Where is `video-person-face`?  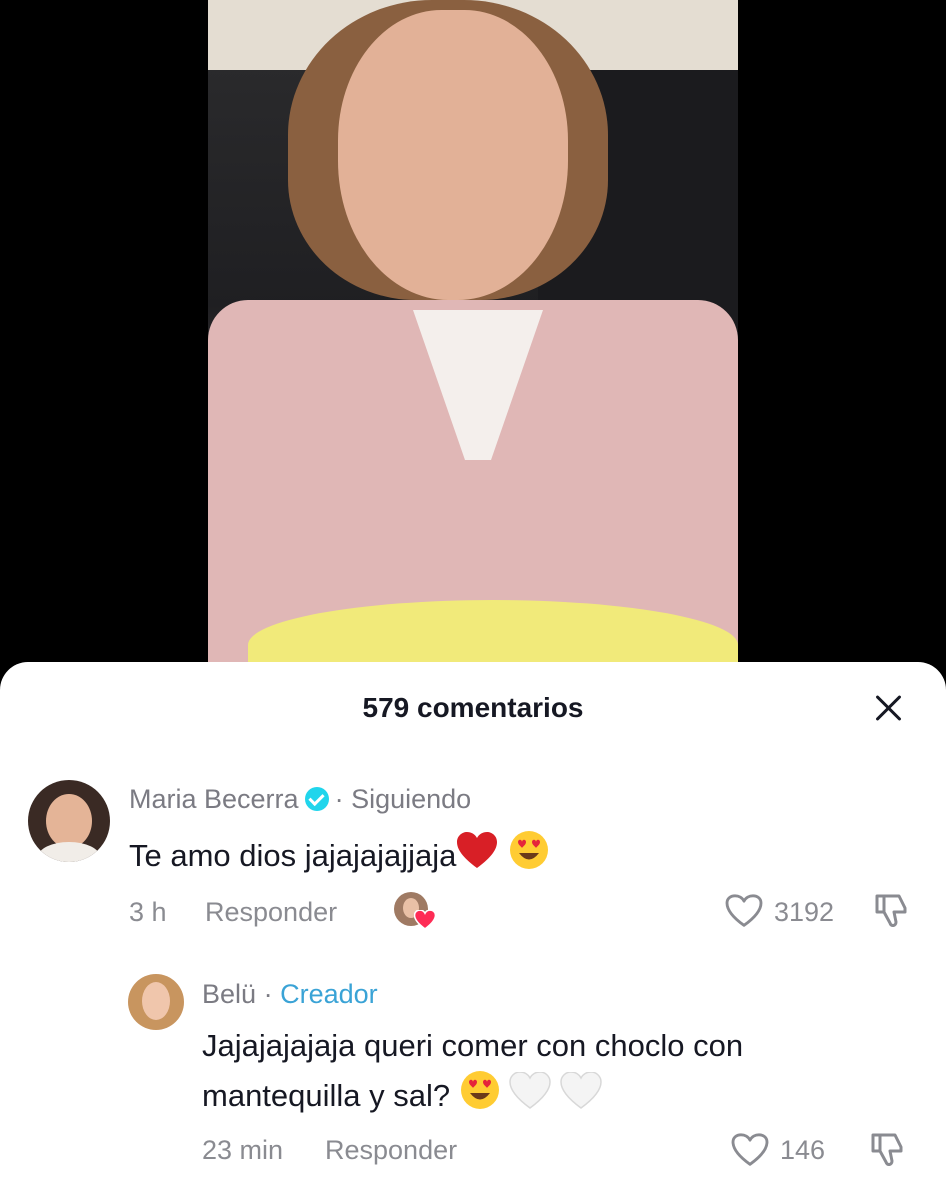
video-person-face is located at coordinates (453, 155).